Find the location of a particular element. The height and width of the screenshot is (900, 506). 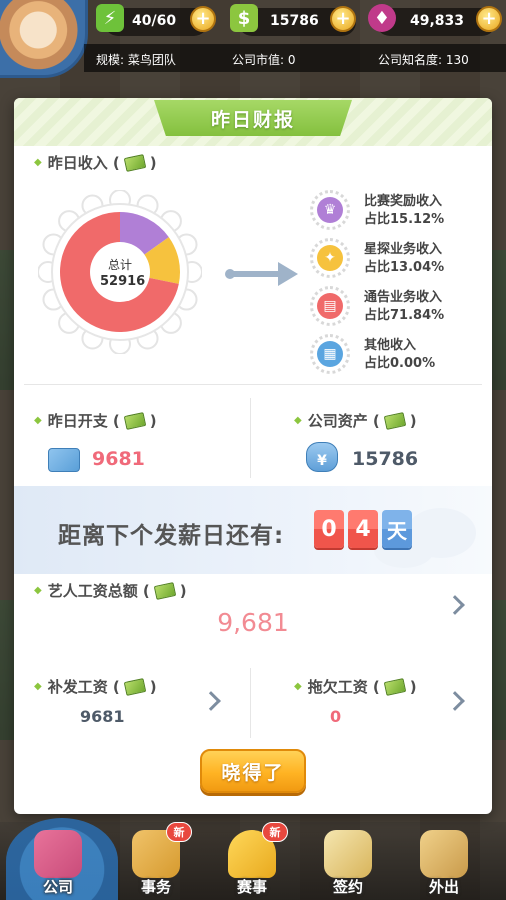

backpay-value: 9681 is located at coordinates (102, 716).